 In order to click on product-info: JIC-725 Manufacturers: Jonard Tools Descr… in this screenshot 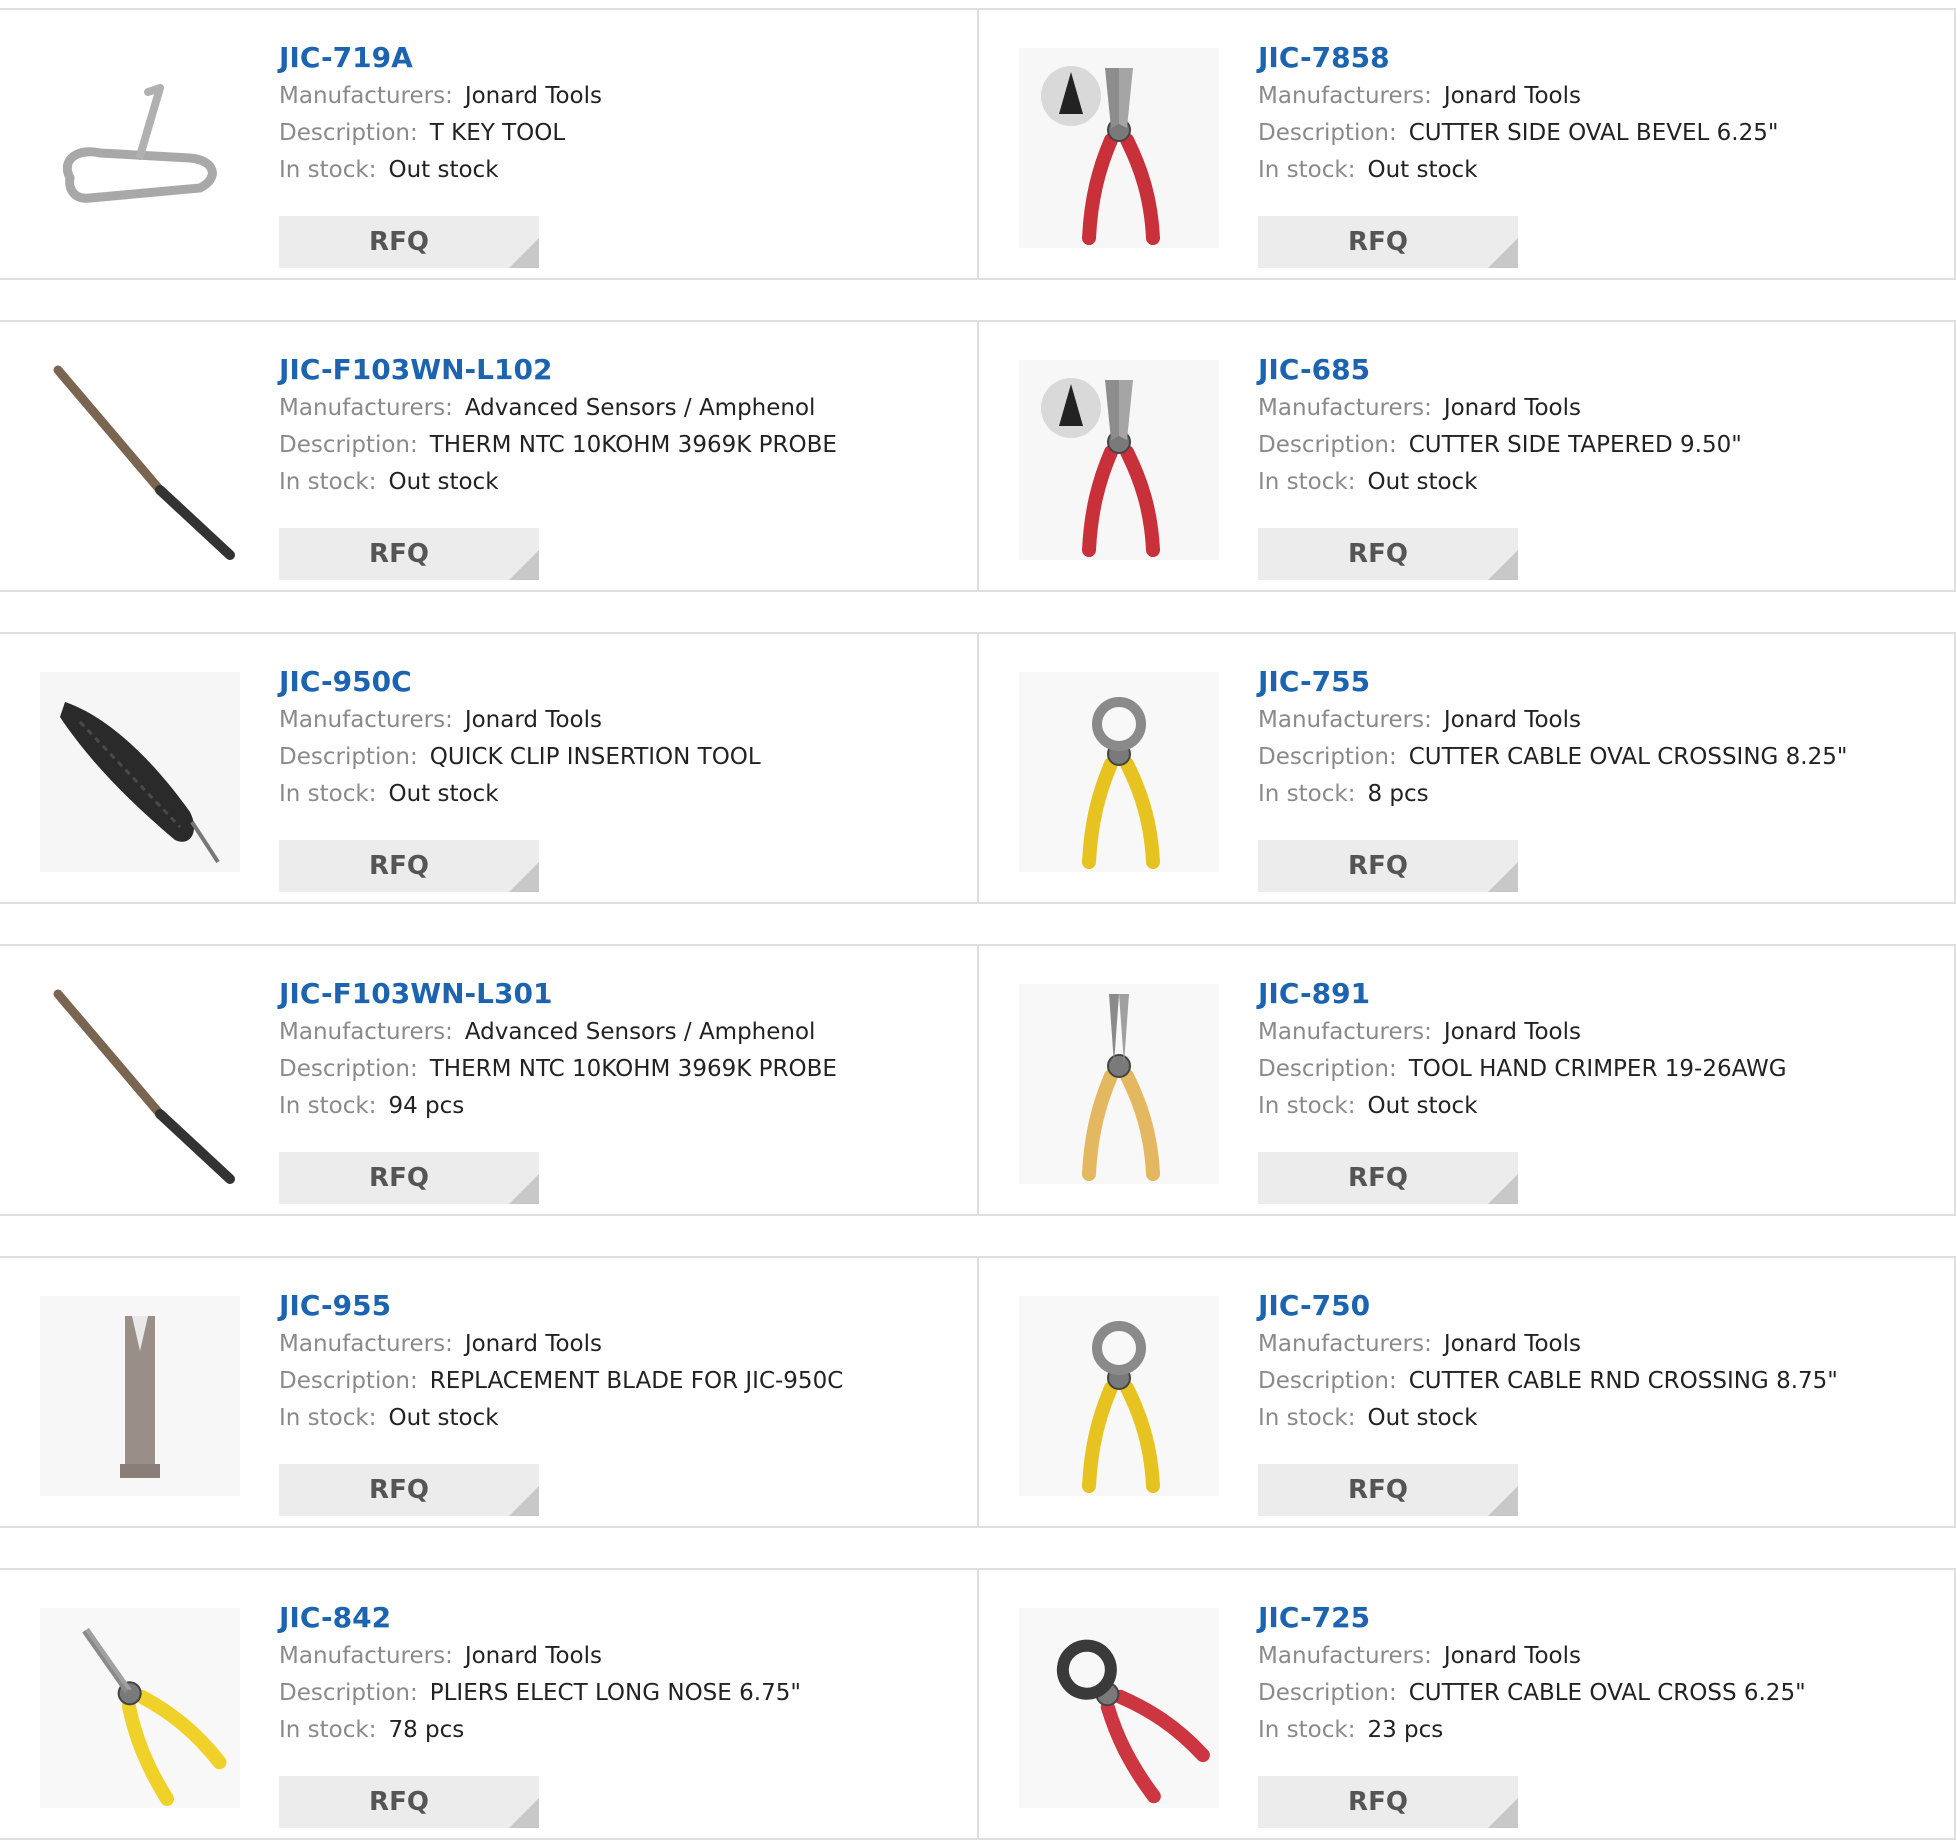, I will do `click(1532, 1673)`.